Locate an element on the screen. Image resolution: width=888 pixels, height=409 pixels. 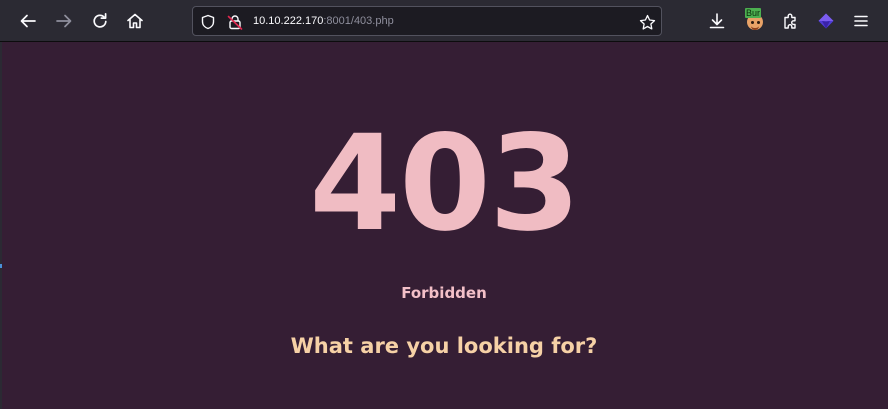
burp-badge: Bur is located at coordinates (753, 13).